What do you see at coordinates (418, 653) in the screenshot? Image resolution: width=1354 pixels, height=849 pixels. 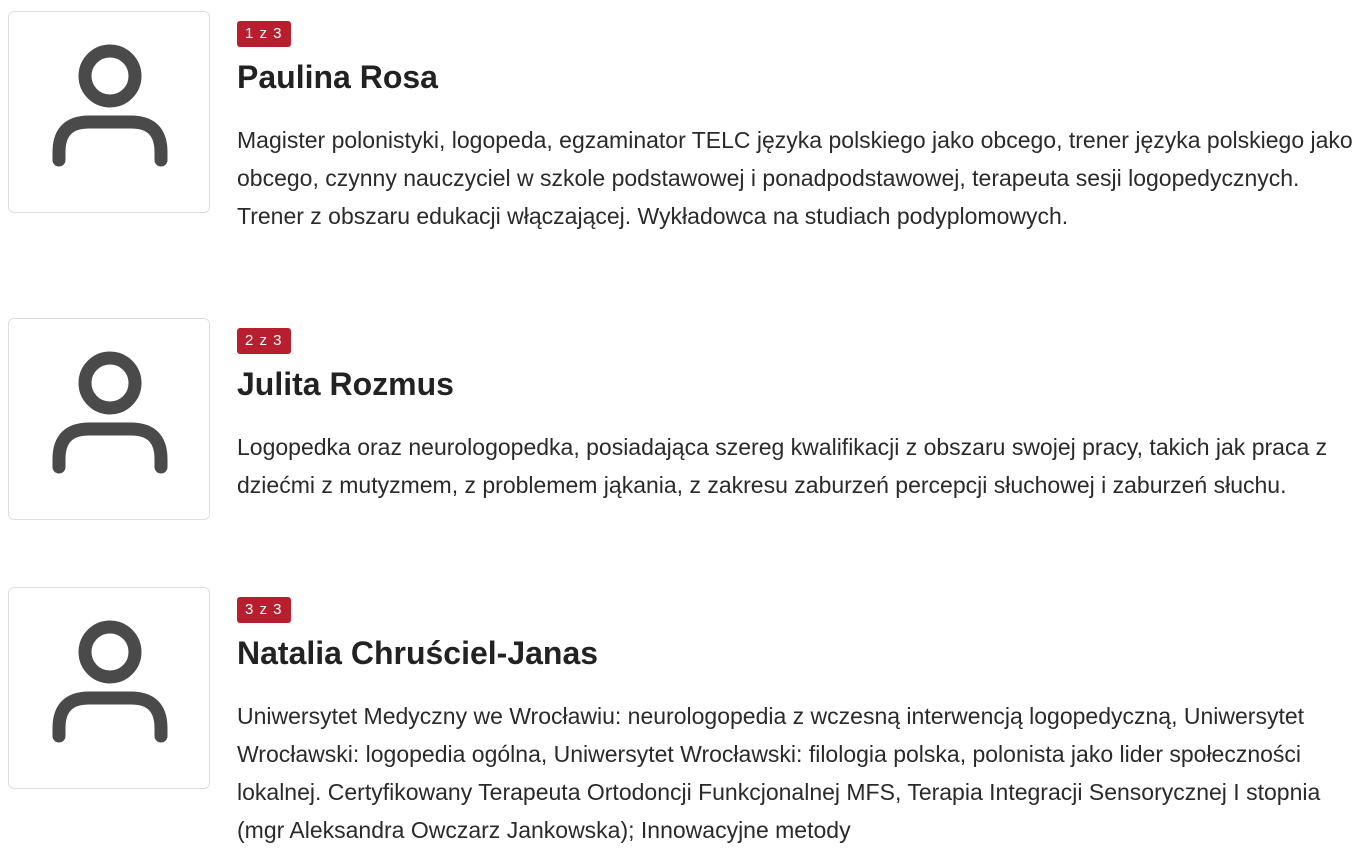 I see `person-name: Natalia Chruściel-Janas` at bounding box center [418, 653].